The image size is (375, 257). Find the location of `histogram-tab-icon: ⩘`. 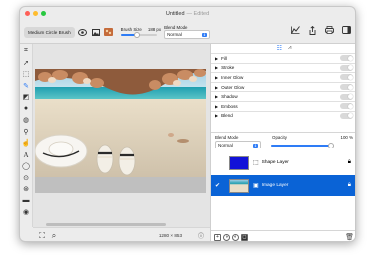

histogram-tab-icon: ⩘ is located at coordinates (289, 48).